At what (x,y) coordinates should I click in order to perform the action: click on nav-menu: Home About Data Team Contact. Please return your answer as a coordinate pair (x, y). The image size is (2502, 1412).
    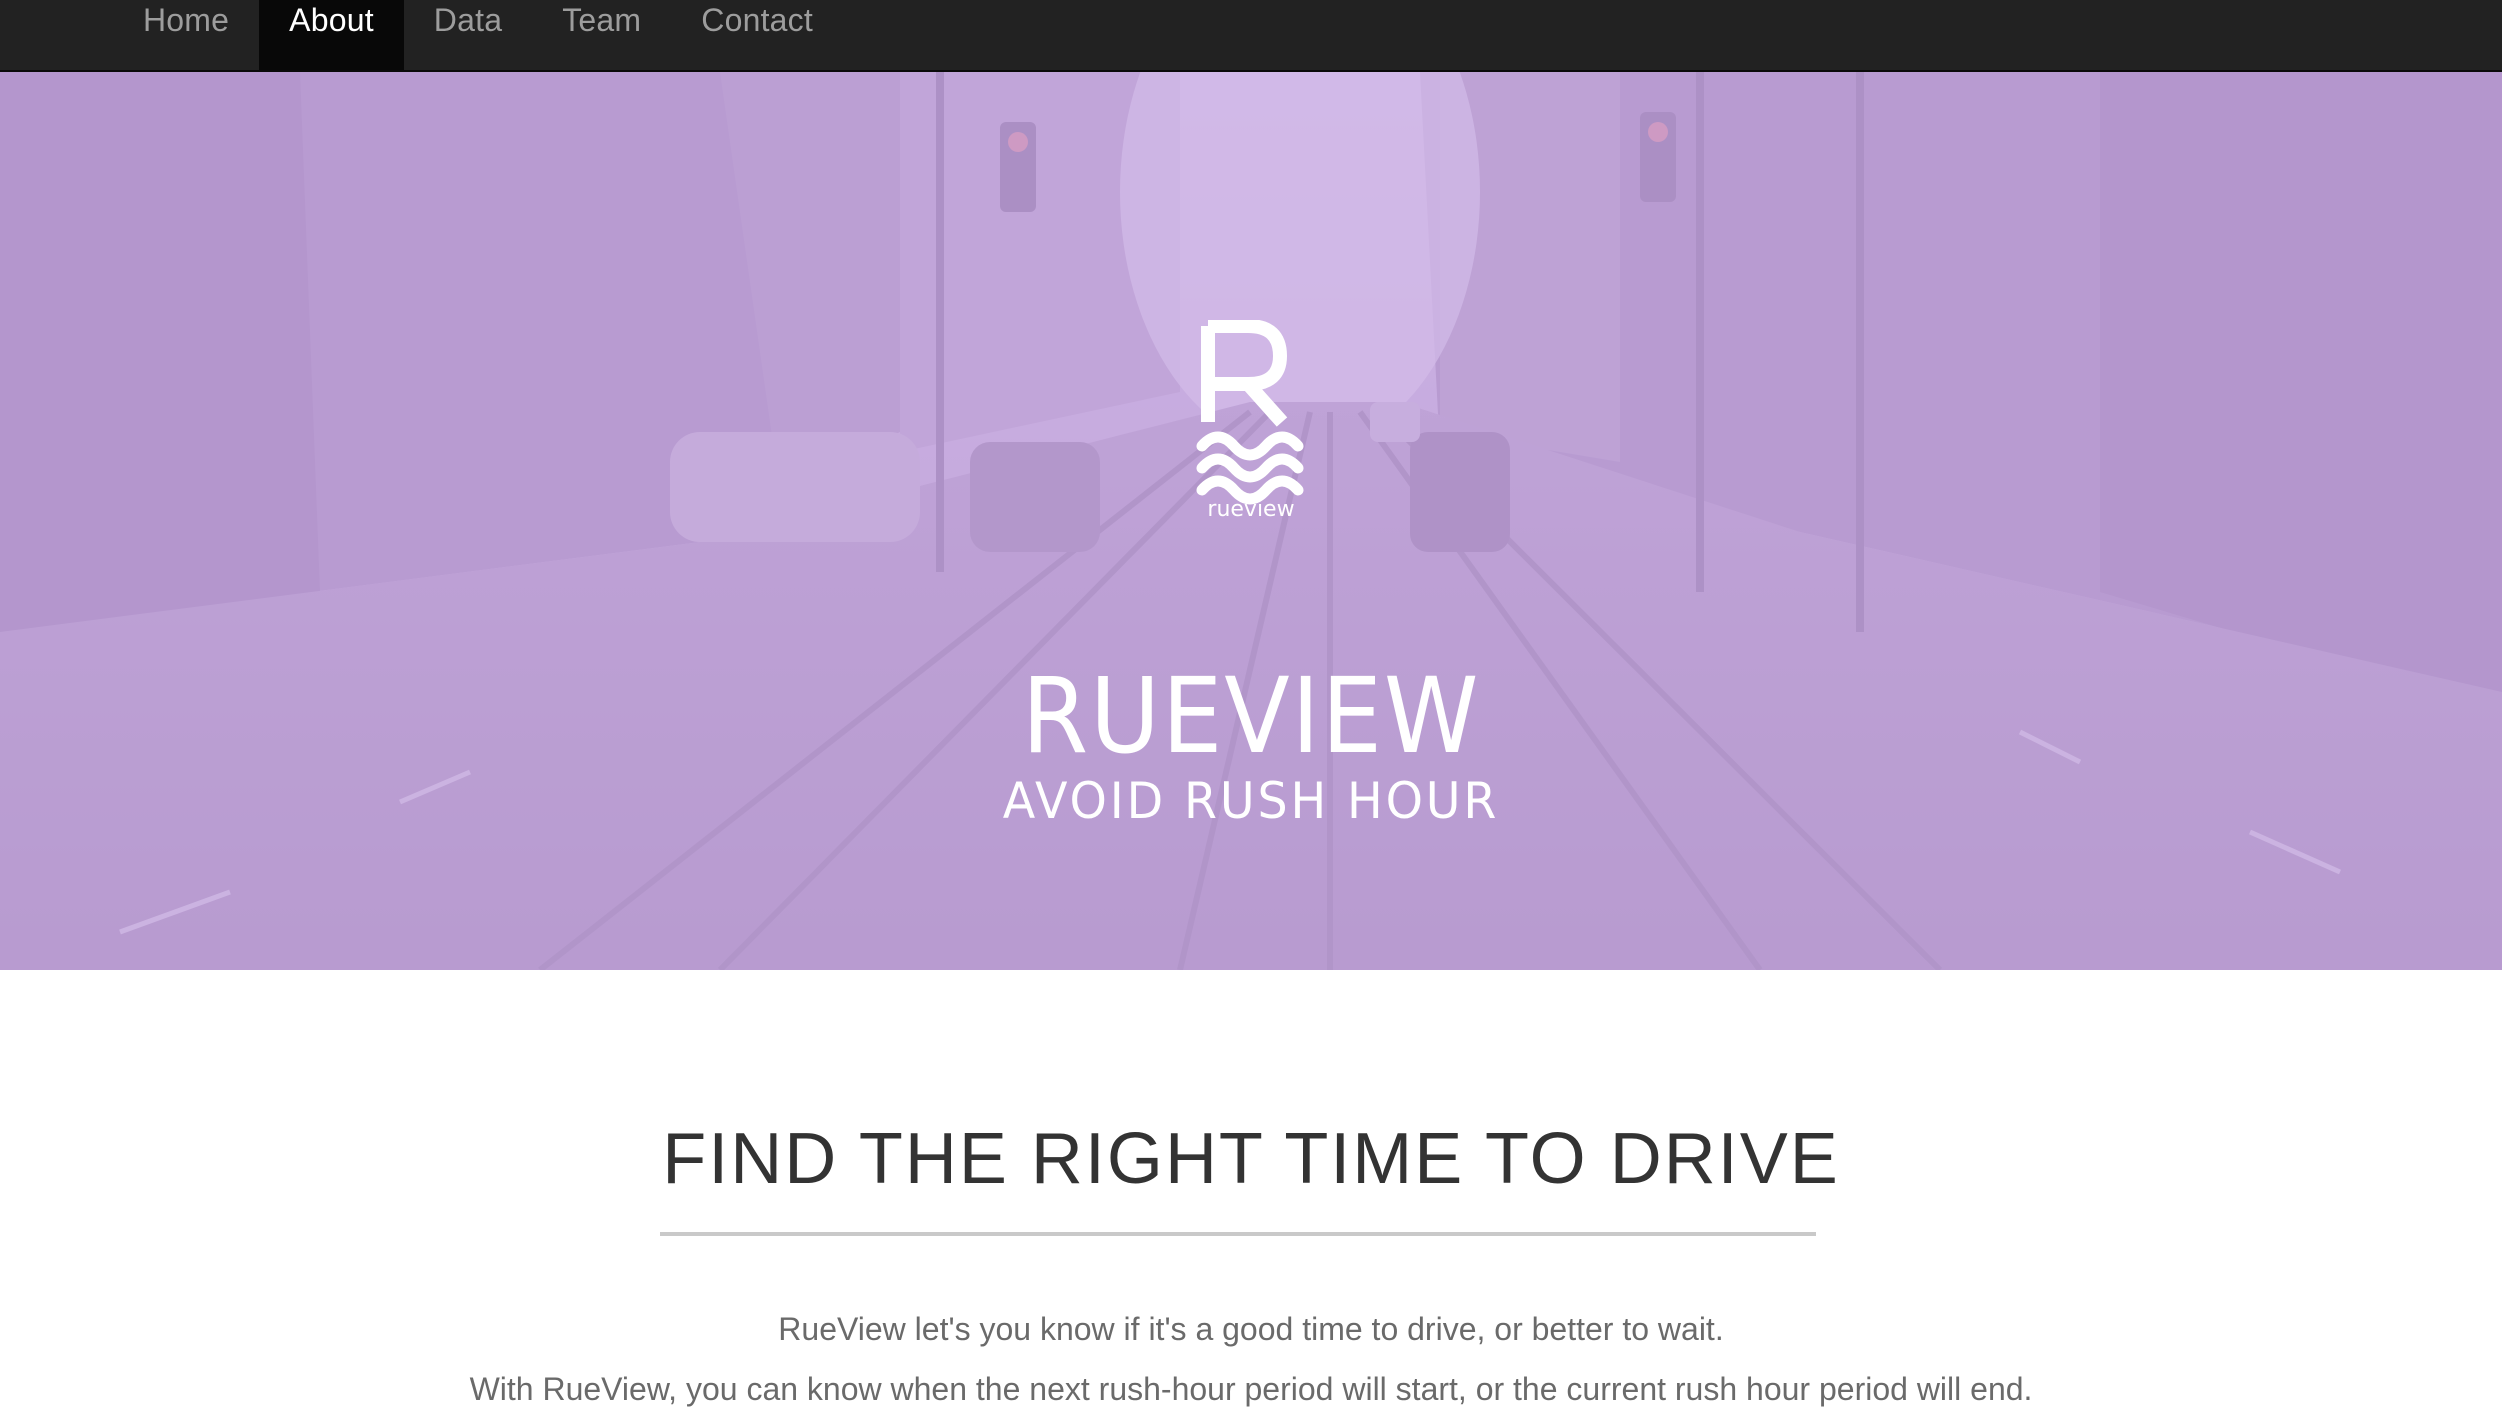
    Looking at the image, I should click on (478, 35).